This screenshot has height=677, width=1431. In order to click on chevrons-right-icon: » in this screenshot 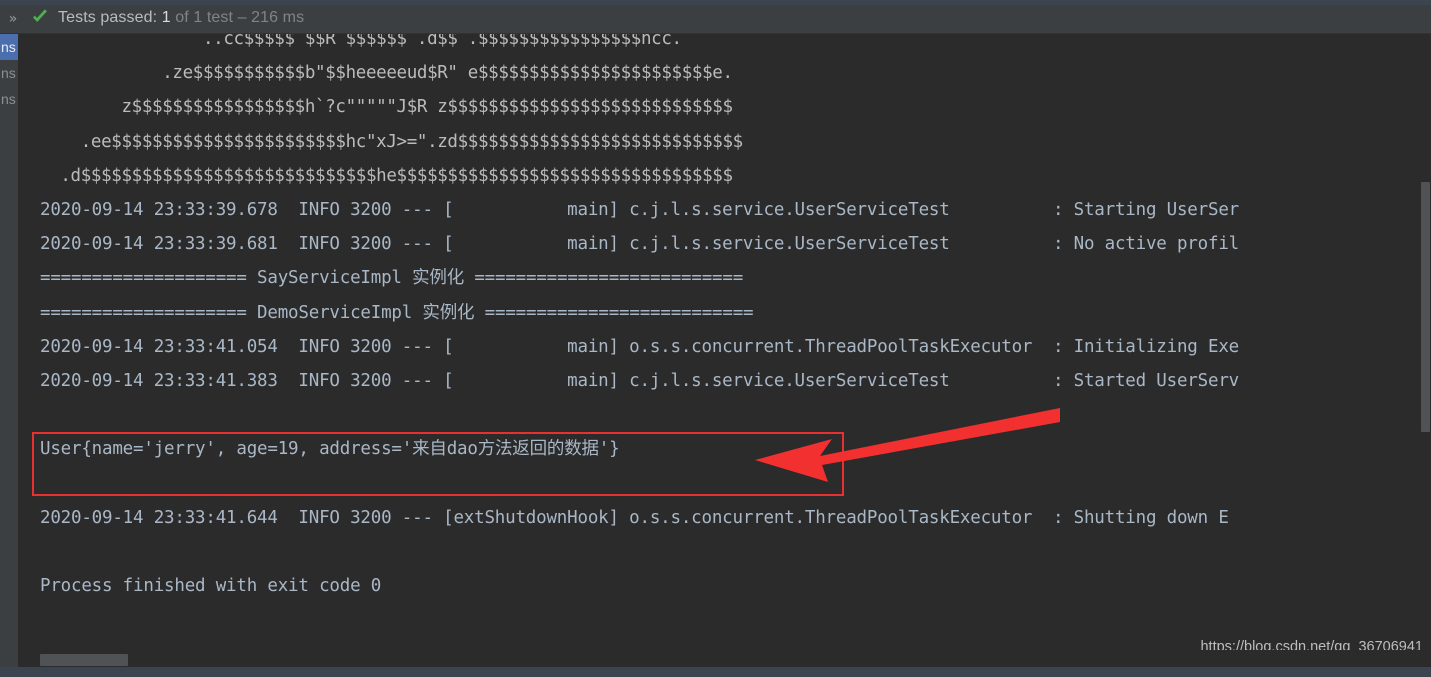, I will do `click(13, 17)`.